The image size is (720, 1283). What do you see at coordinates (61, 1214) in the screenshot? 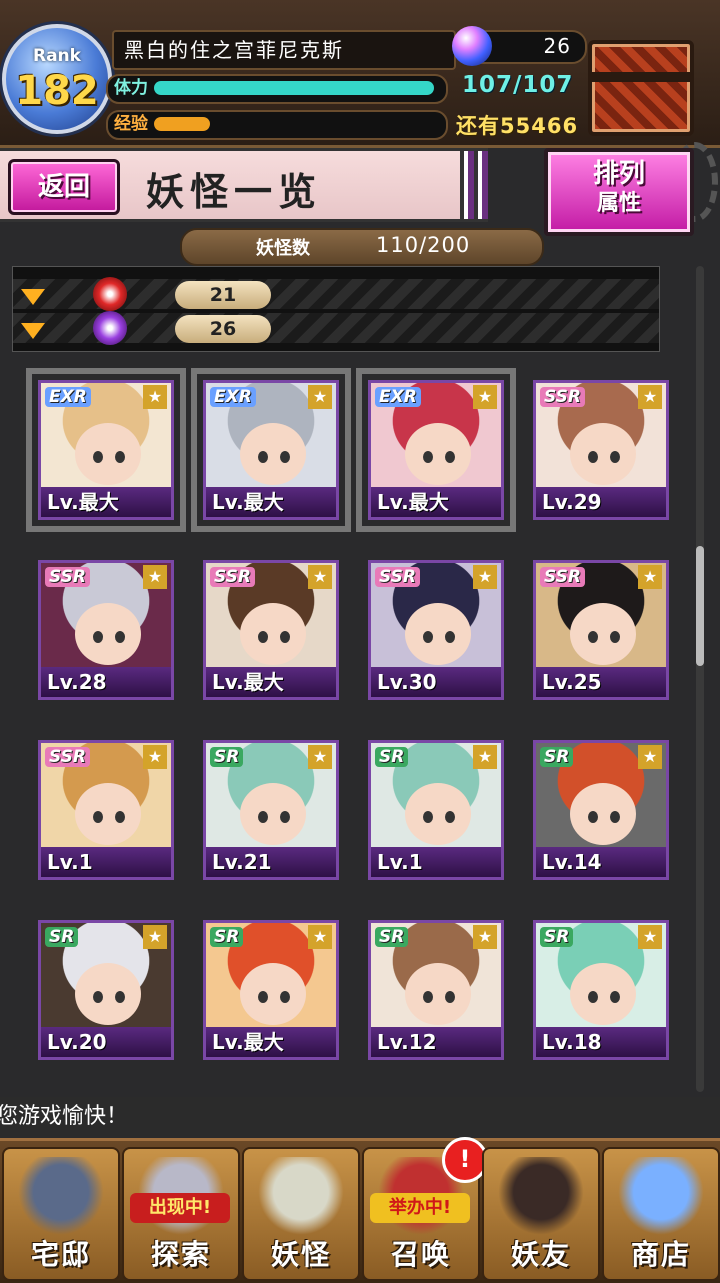
I see `nav-item: 宅邸` at bounding box center [61, 1214].